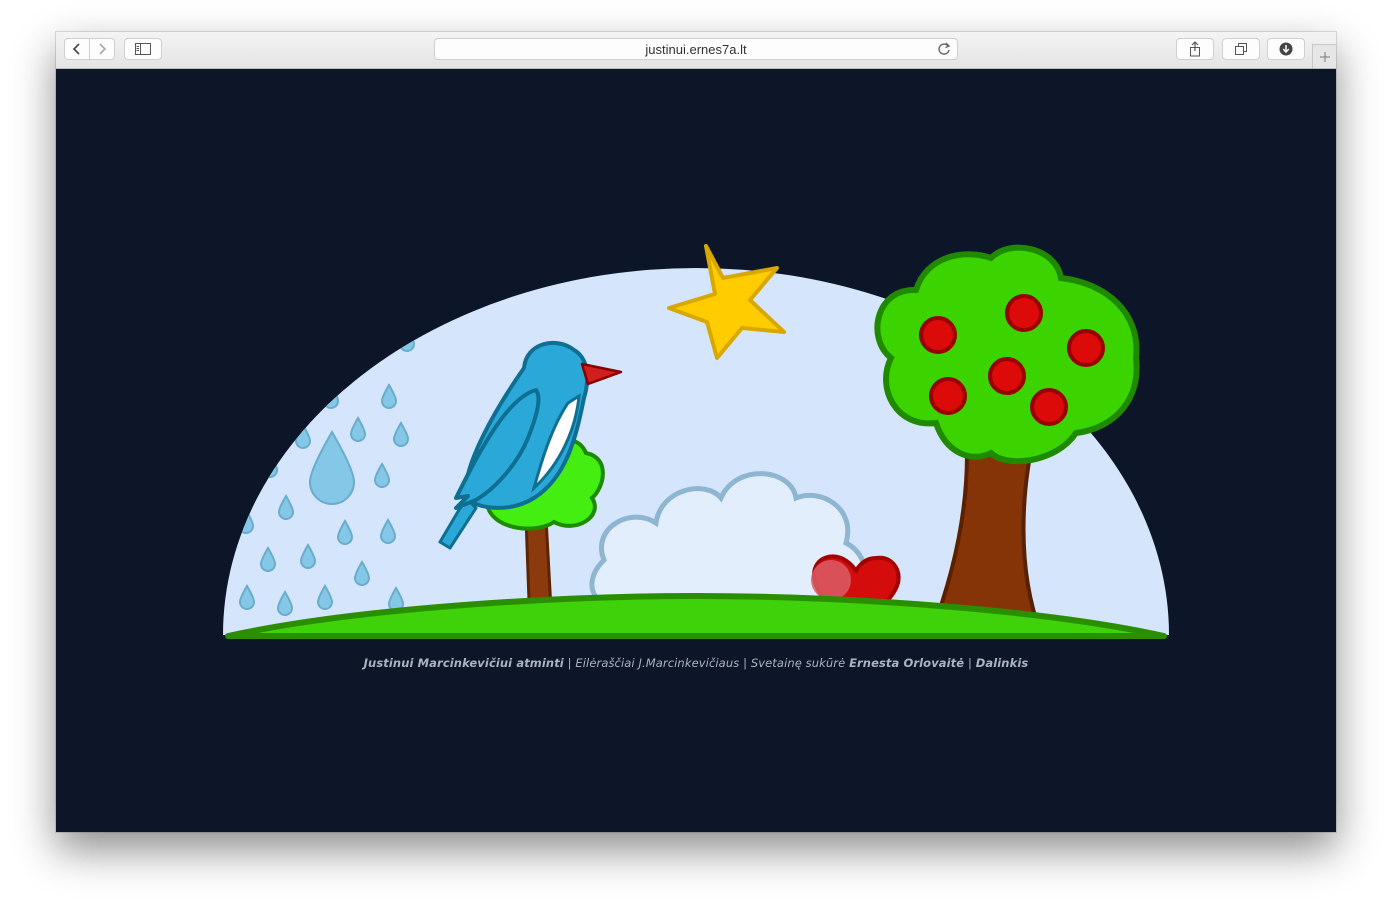 The width and height of the screenshot is (1392, 912). I want to click on tabs-overview-button, so click(1241, 49).